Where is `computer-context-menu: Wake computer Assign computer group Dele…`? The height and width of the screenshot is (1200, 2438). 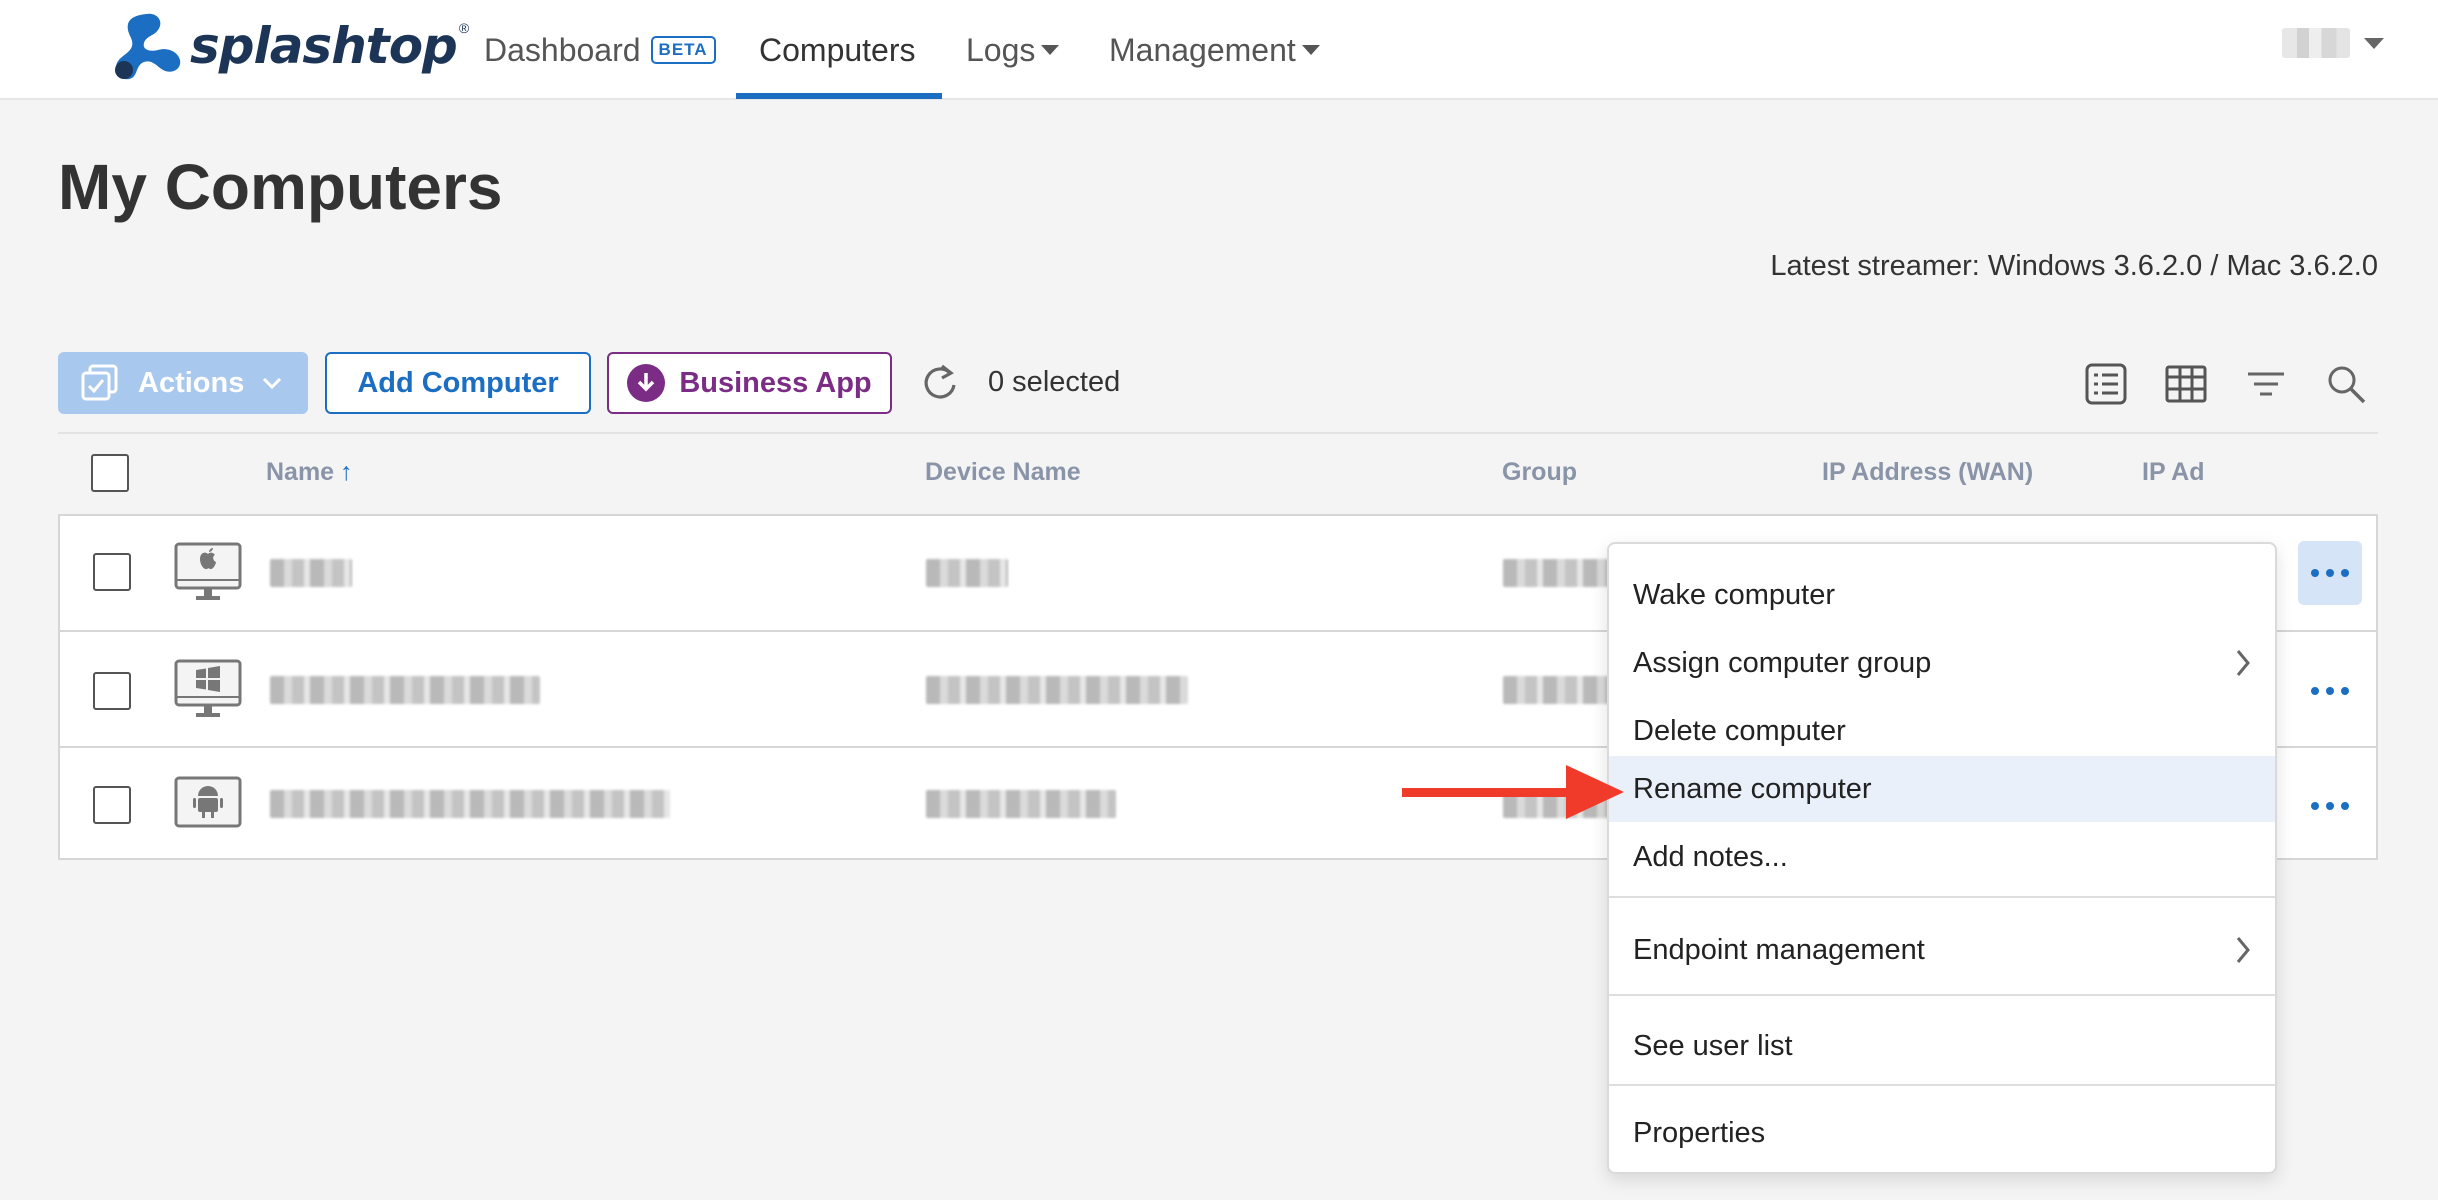 computer-context-menu: Wake computer Assign computer group Dele… is located at coordinates (1942, 858).